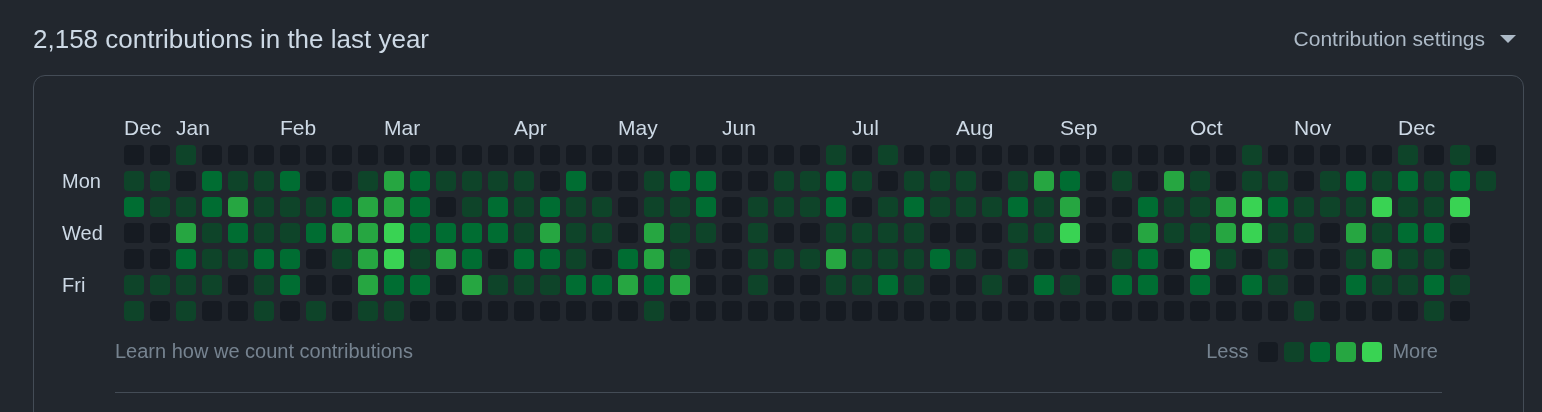  What do you see at coordinates (264, 351) in the screenshot?
I see `learn-contributions-link: Learn how we count contributions` at bounding box center [264, 351].